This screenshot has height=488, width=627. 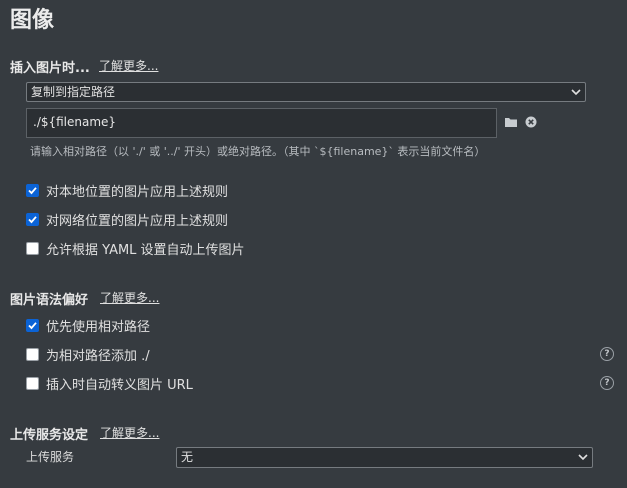 What do you see at coordinates (32, 20) in the screenshot?
I see `page-title: 图像` at bounding box center [32, 20].